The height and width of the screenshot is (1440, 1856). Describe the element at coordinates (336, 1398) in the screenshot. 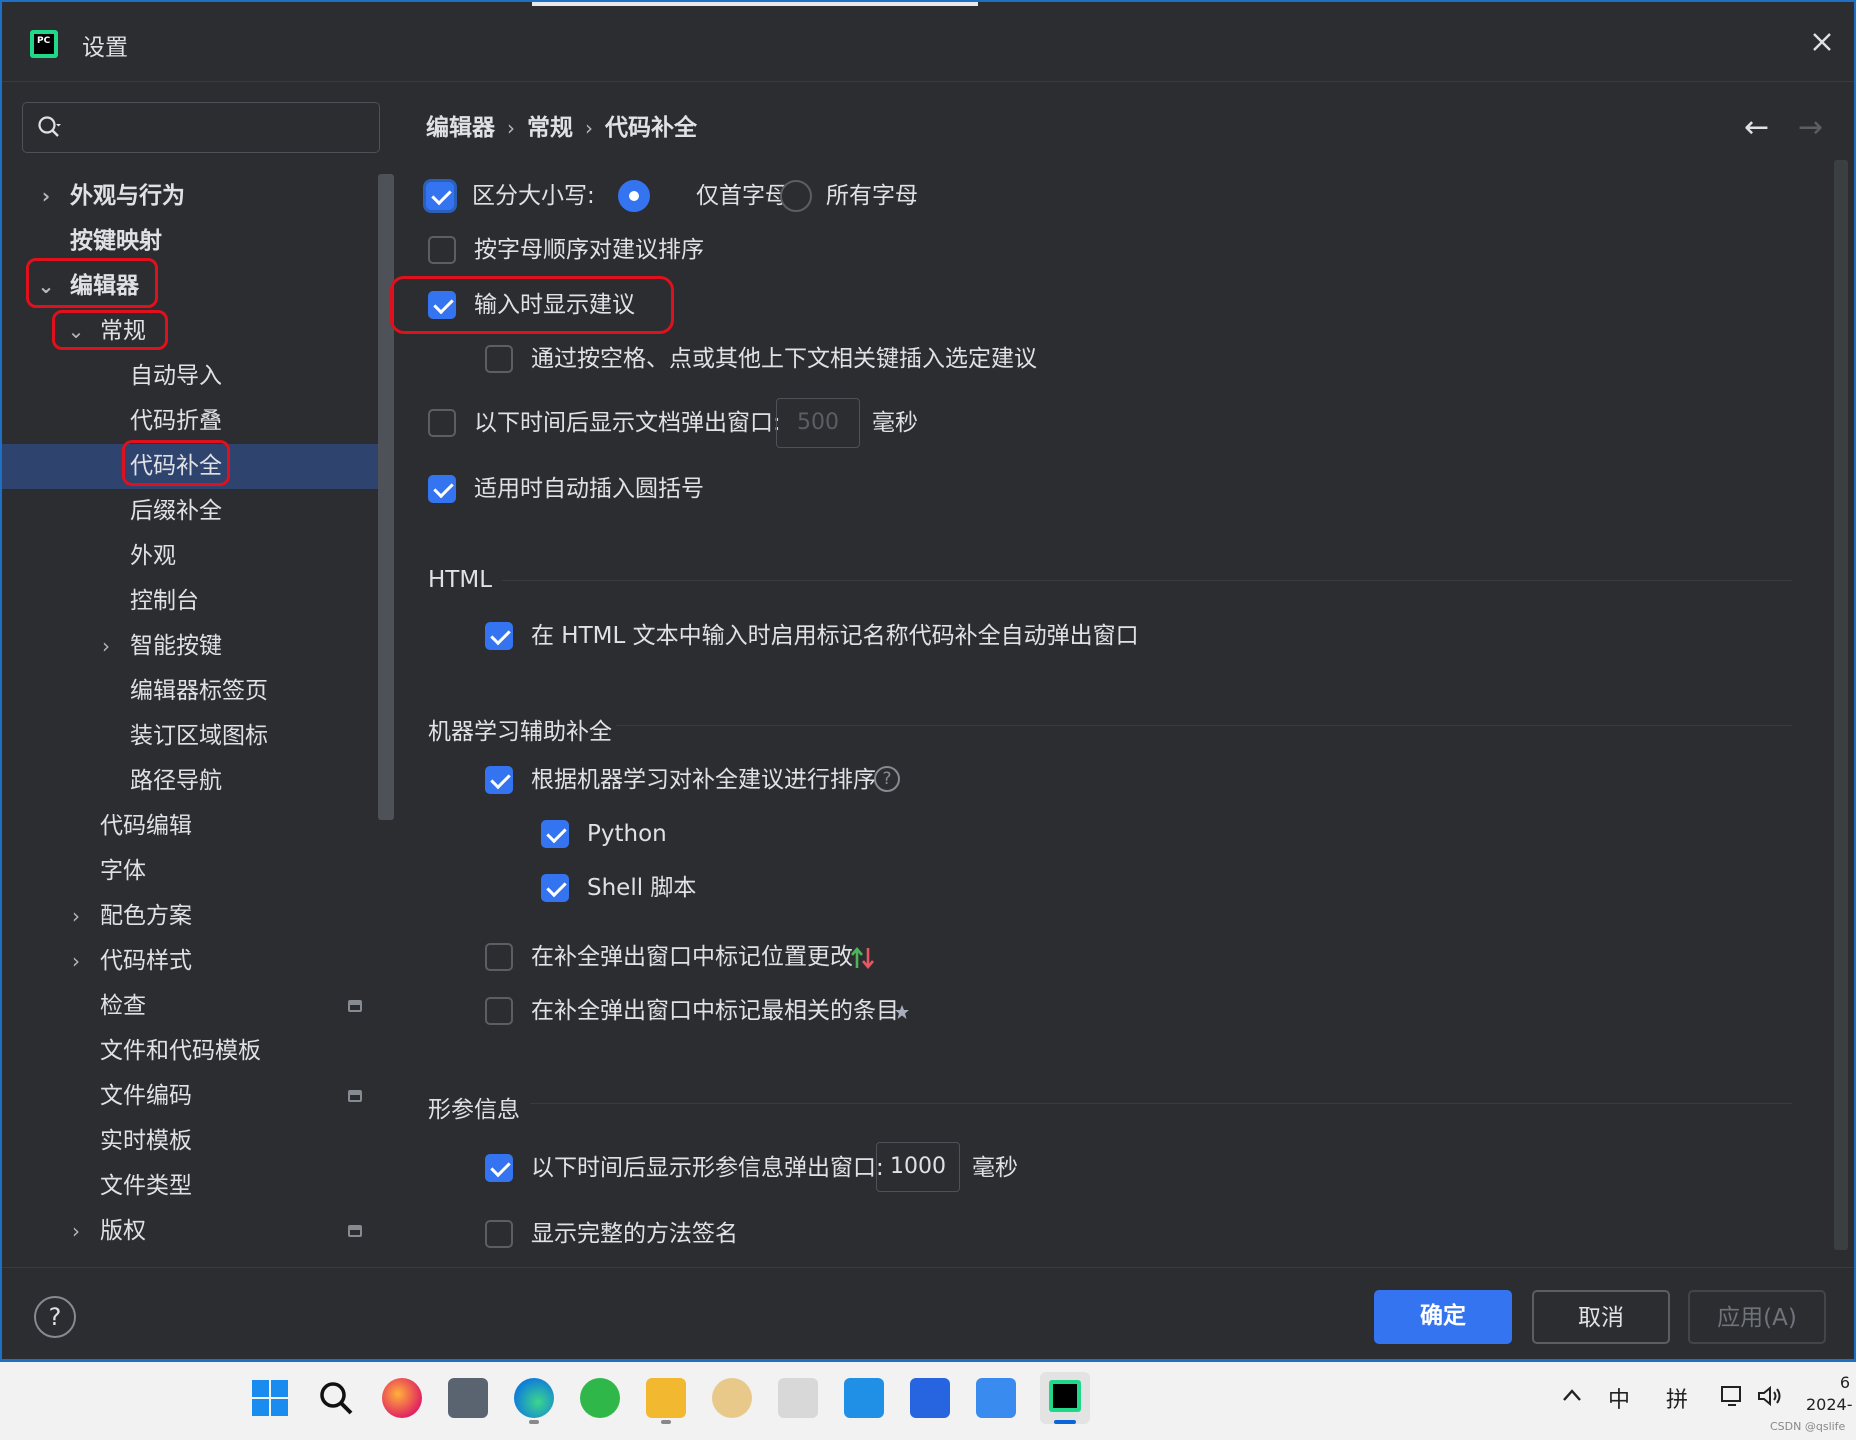

I see `search-icon` at that location.